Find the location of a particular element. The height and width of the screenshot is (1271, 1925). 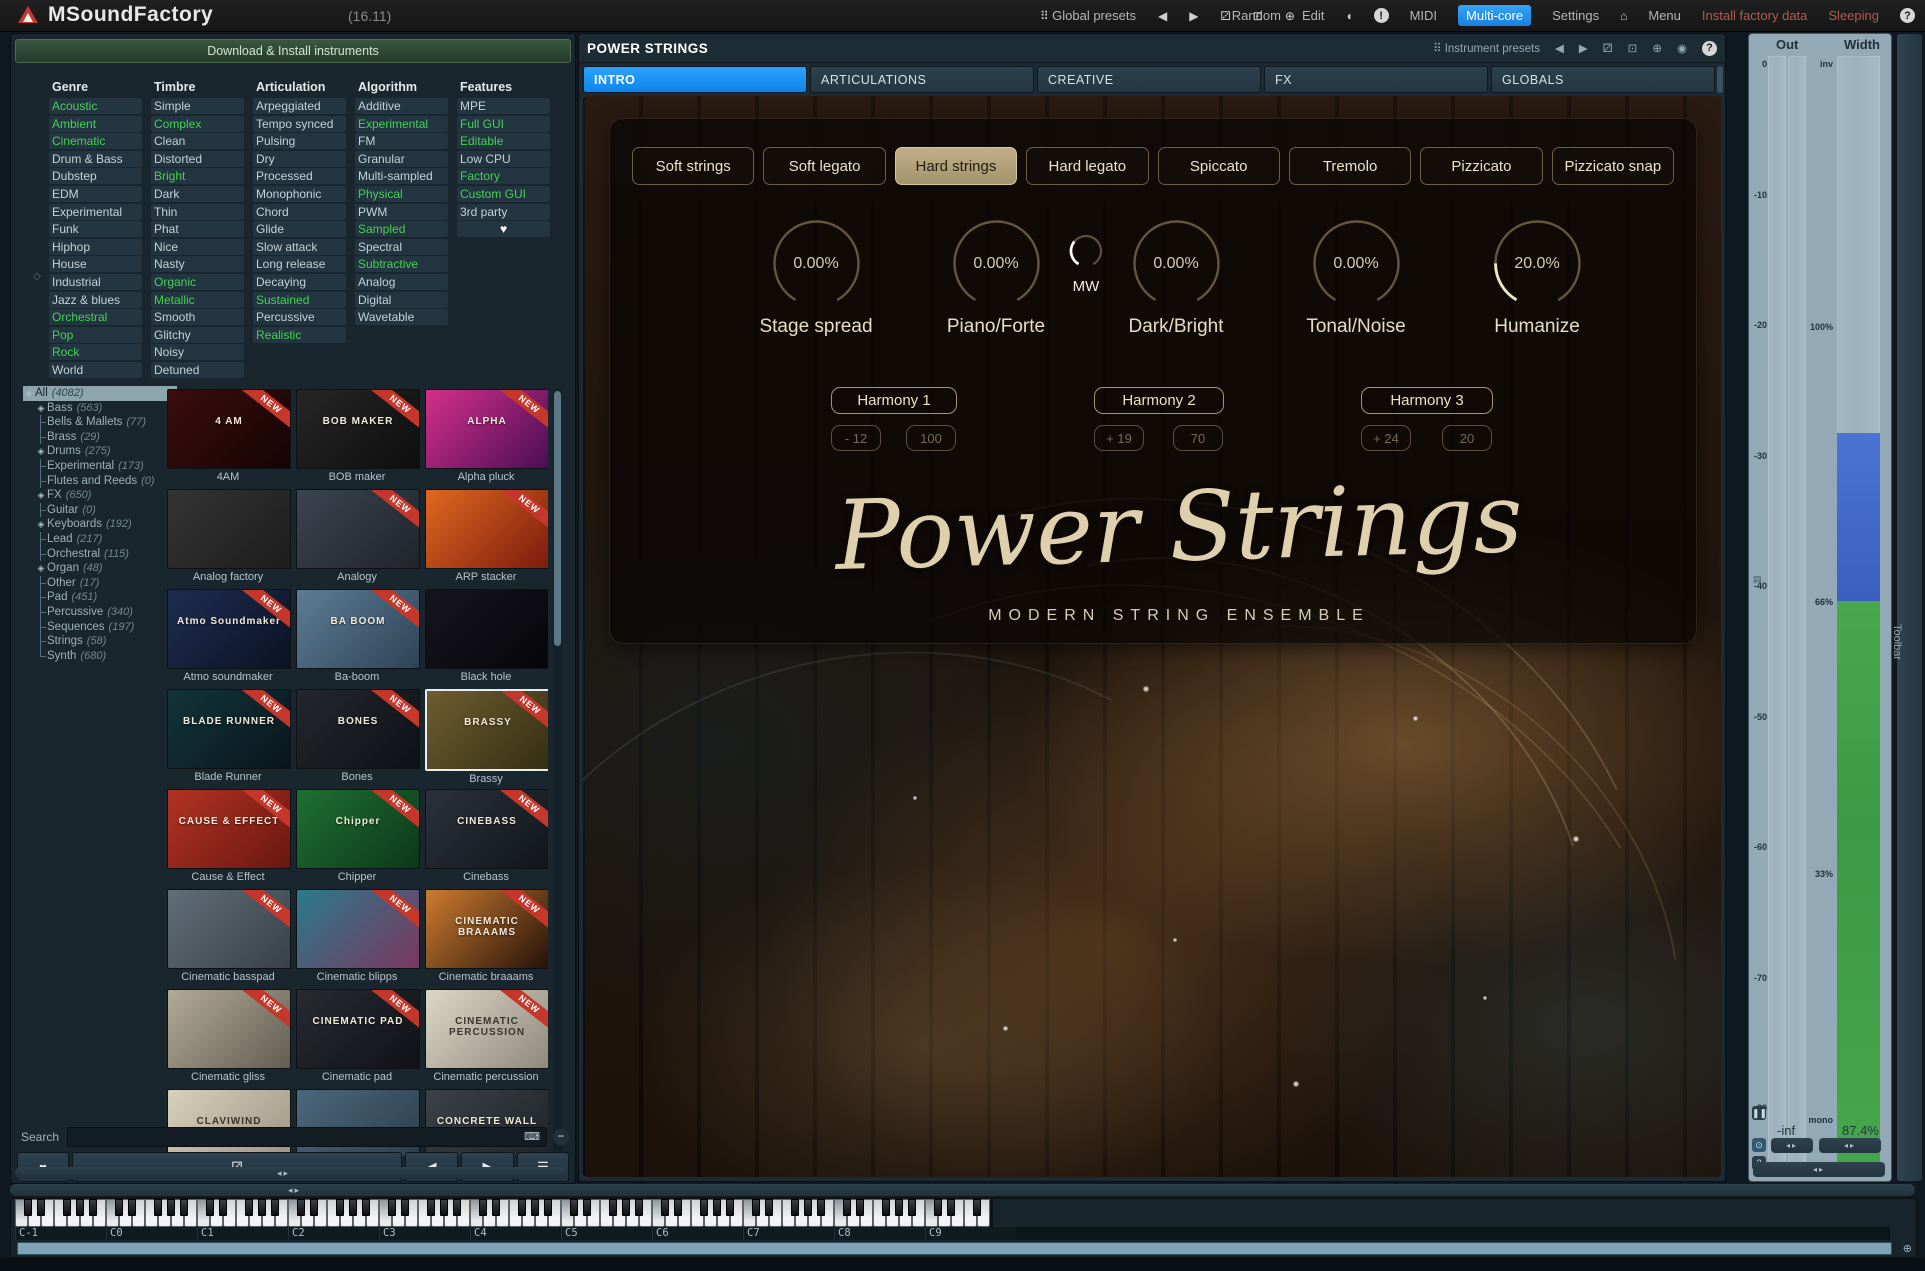

filter-item: Distorted is located at coordinates (197, 158).